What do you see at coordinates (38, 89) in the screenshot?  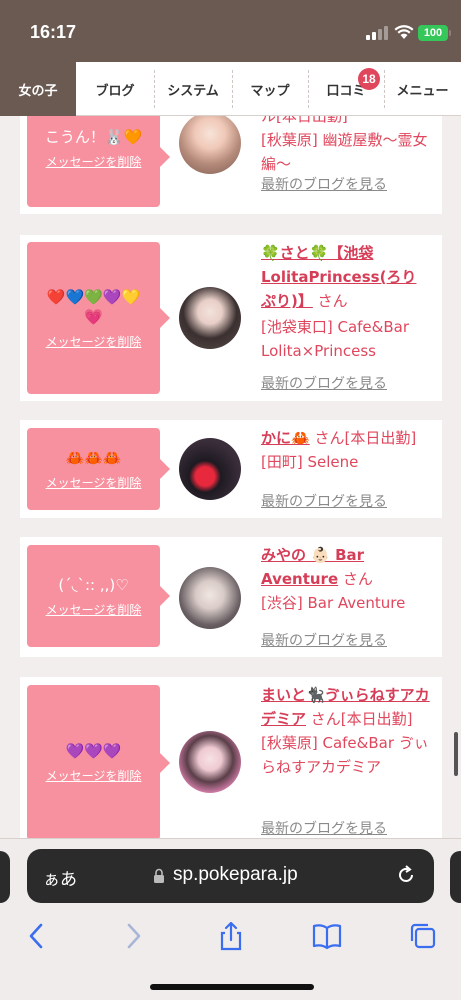 I see `tab-girls: 女の子` at bounding box center [38, 89].